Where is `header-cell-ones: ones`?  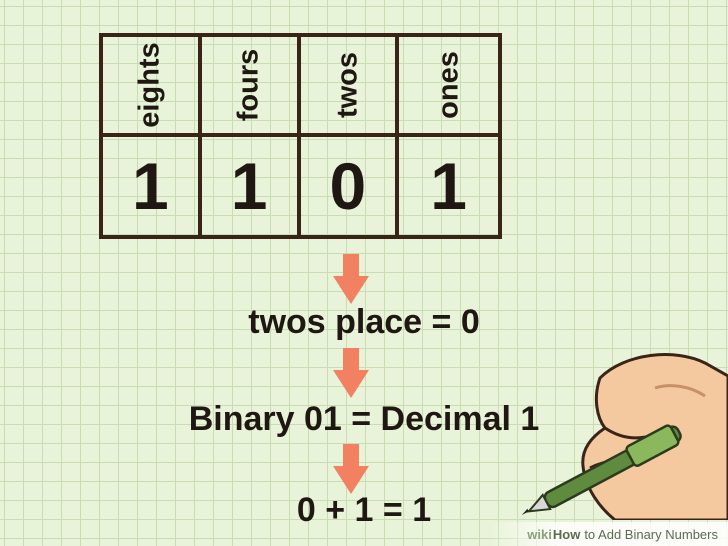
header-cell-ones: ones is located at coordinates (448, 87).